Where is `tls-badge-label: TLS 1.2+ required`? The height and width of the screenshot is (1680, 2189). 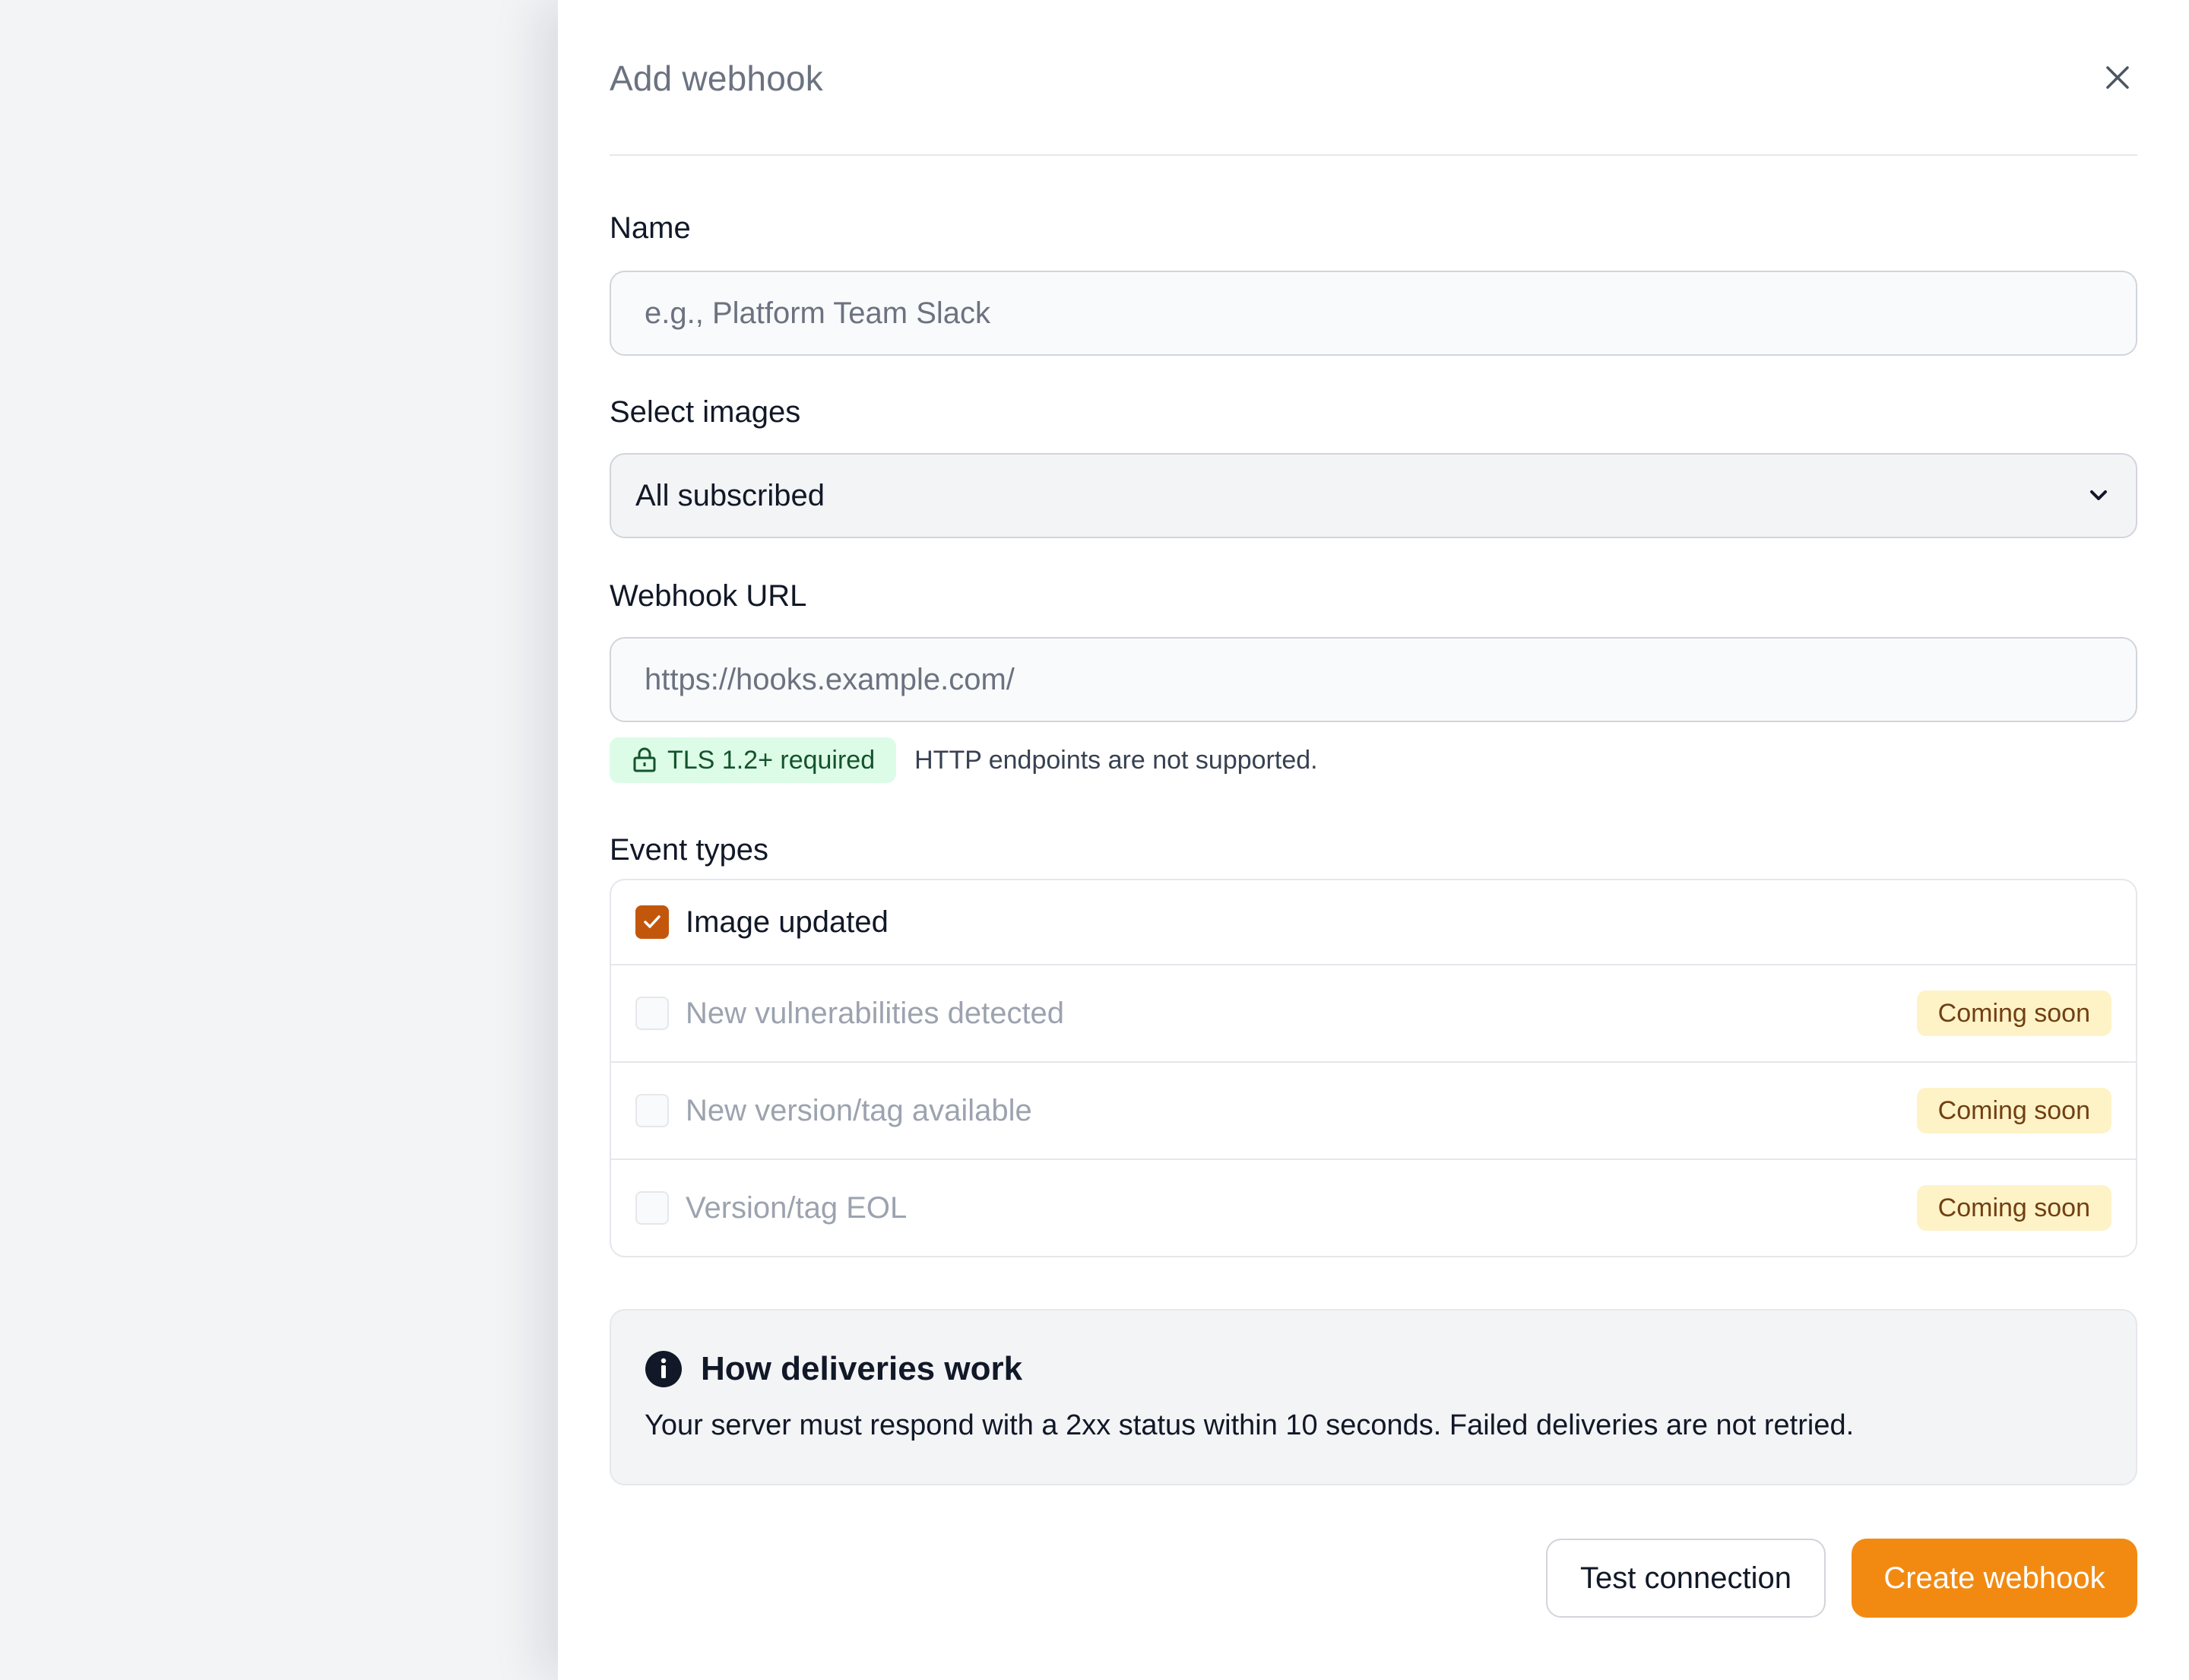
tls-badge-label: TLS 1.2+ required is located at coordinates (771, 760).